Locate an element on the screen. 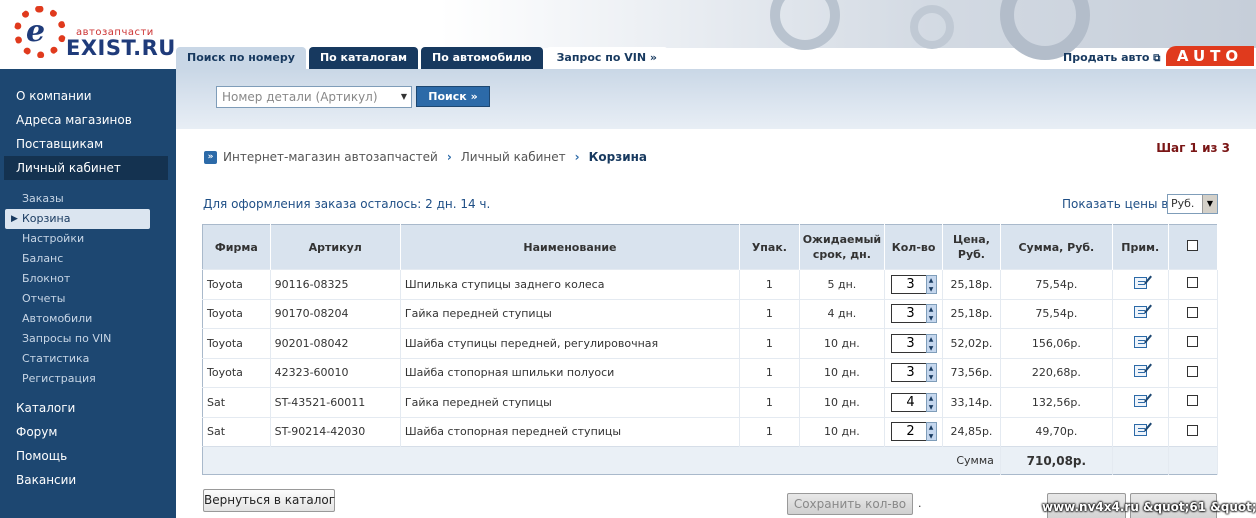 The height and width of the screenshot is (518, 1256). cell-note is located at coordinates (1140, 402).